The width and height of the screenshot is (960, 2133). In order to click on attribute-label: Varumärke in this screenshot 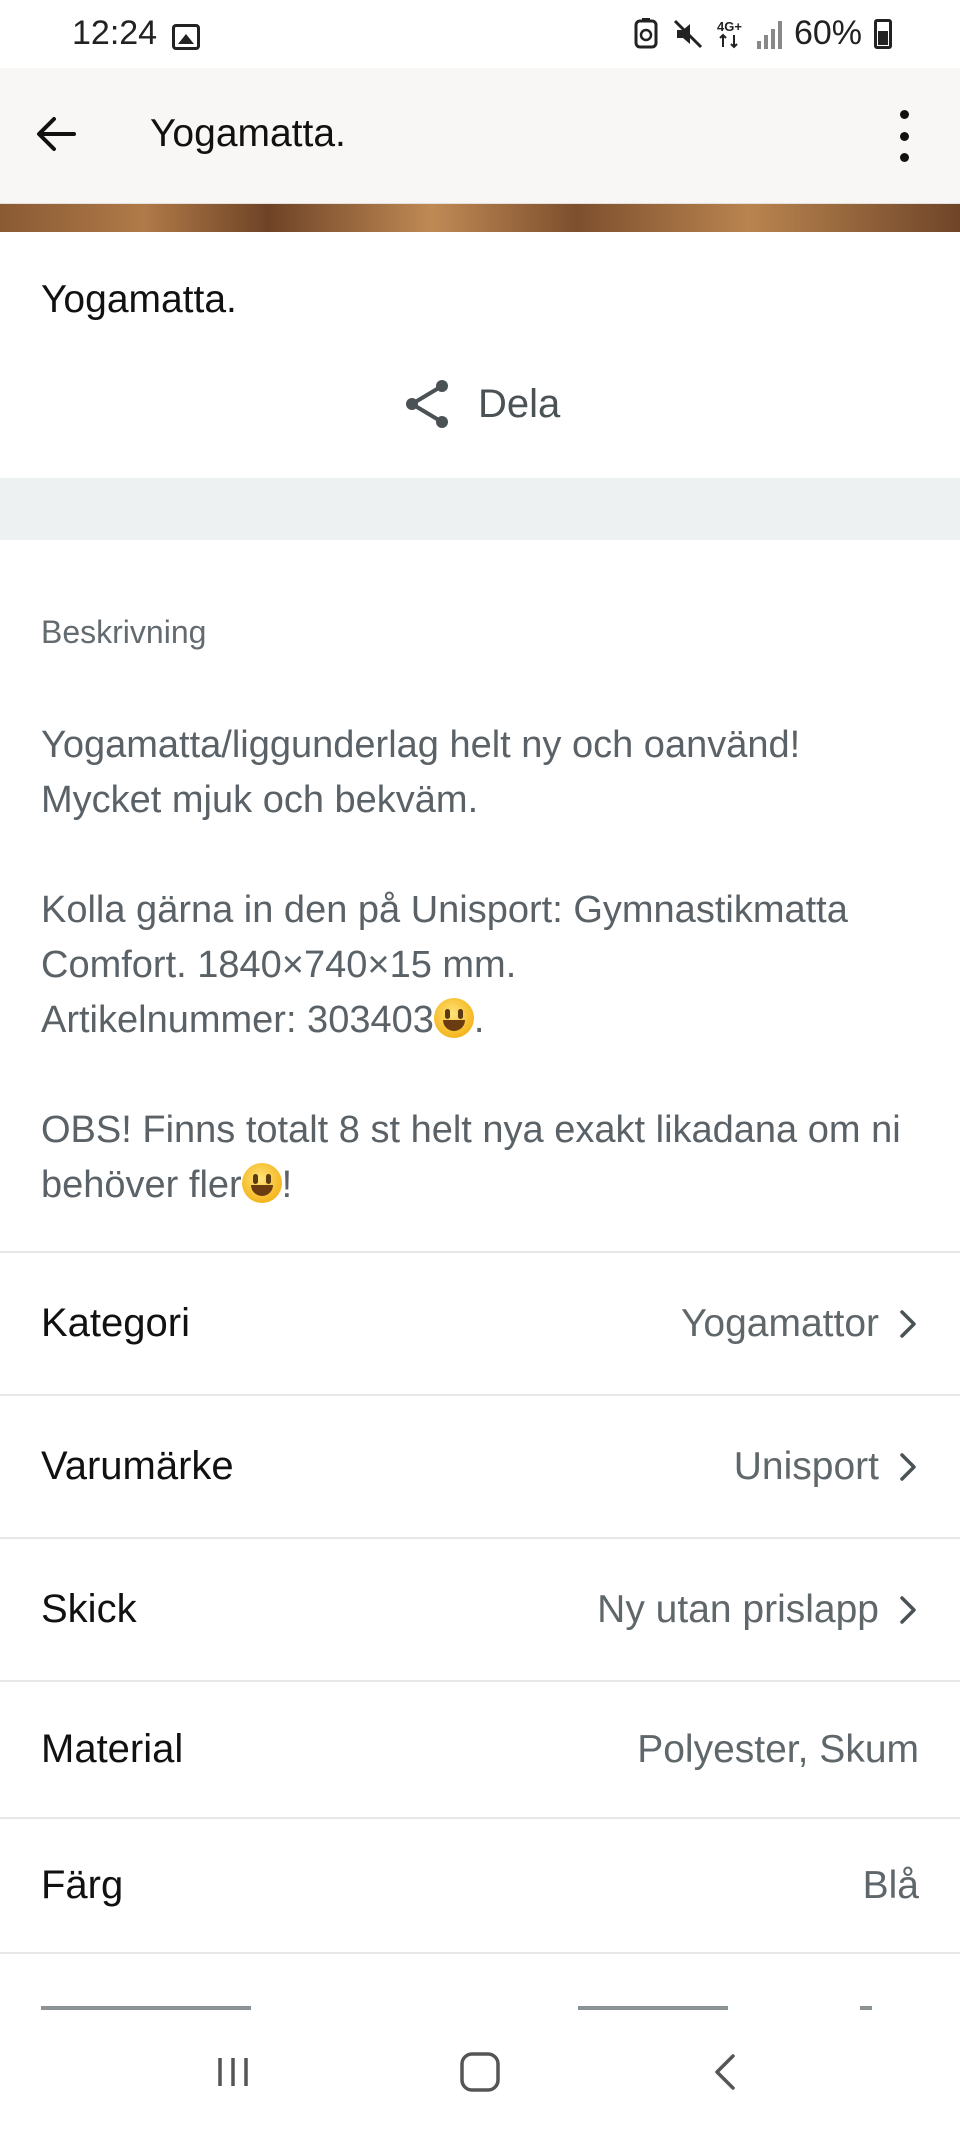, I will do `click(137, 1466)`.